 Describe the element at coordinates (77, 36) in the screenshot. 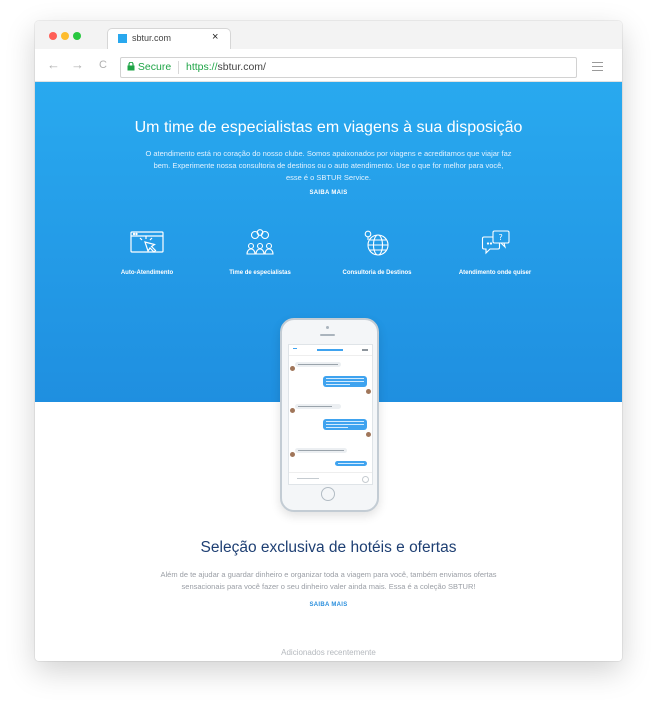

I see `zoom-window-button` at that location.